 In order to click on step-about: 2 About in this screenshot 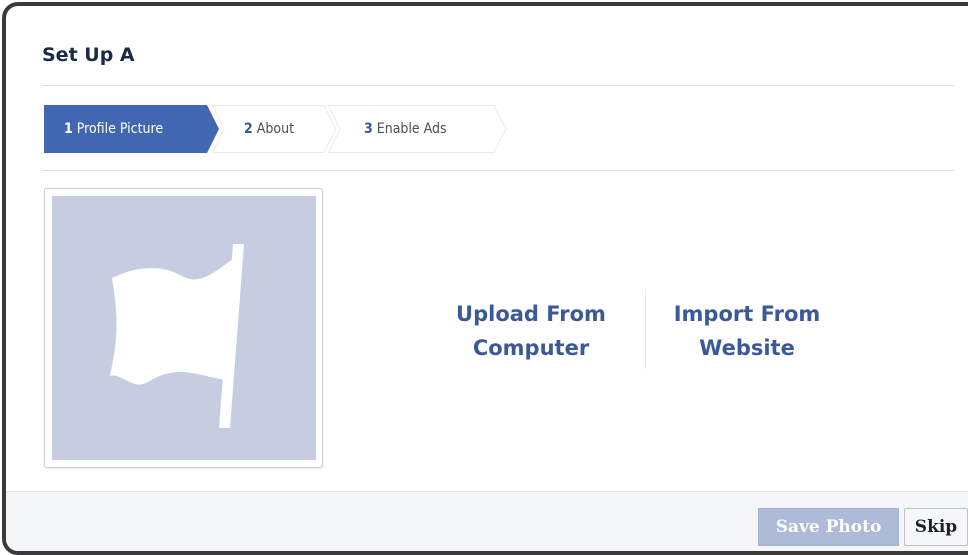, I will do `click(274, 129)`.